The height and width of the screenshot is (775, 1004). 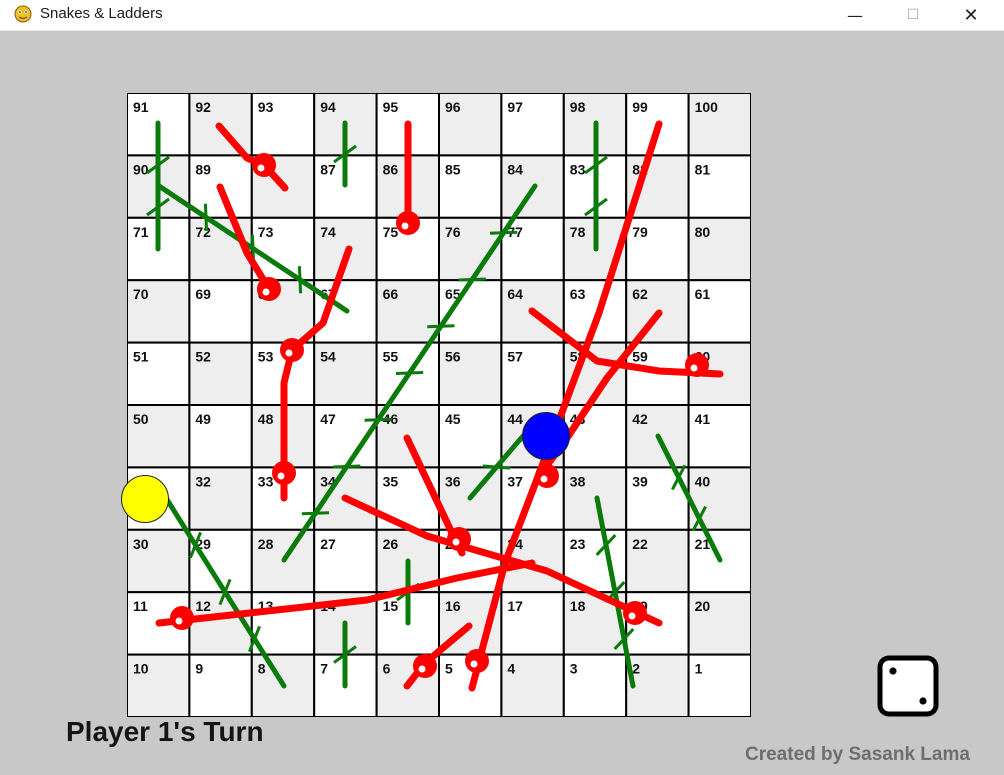 What do you see at coordinates (640, 107) in the screenshot?
I see `cell-number: 99` at bounding box center [640, 107].